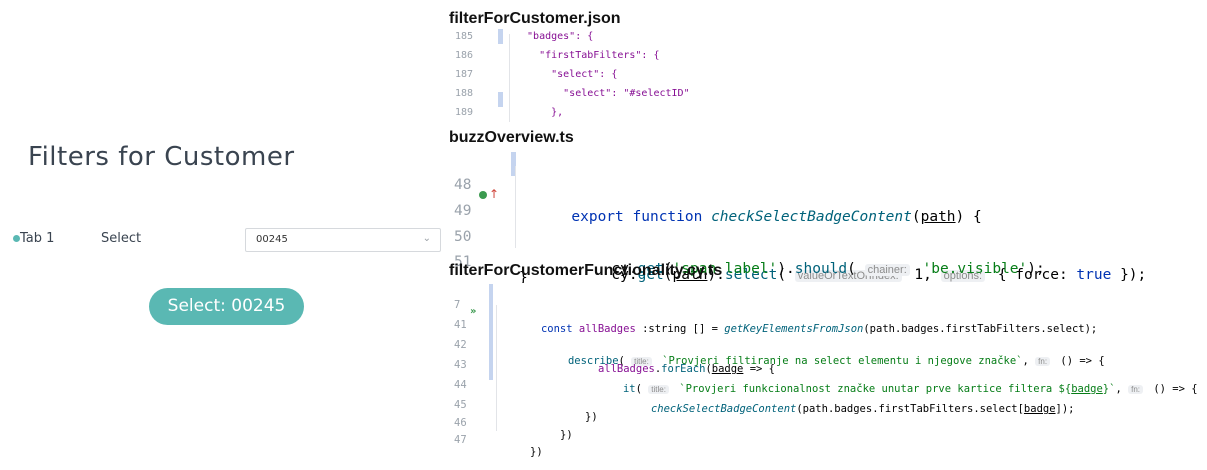 This screenshot has width=1207, height=470. Describe the element at coordinates (473, 311) in the screenshot. I see `run-all-tests-icon: »` at that location.